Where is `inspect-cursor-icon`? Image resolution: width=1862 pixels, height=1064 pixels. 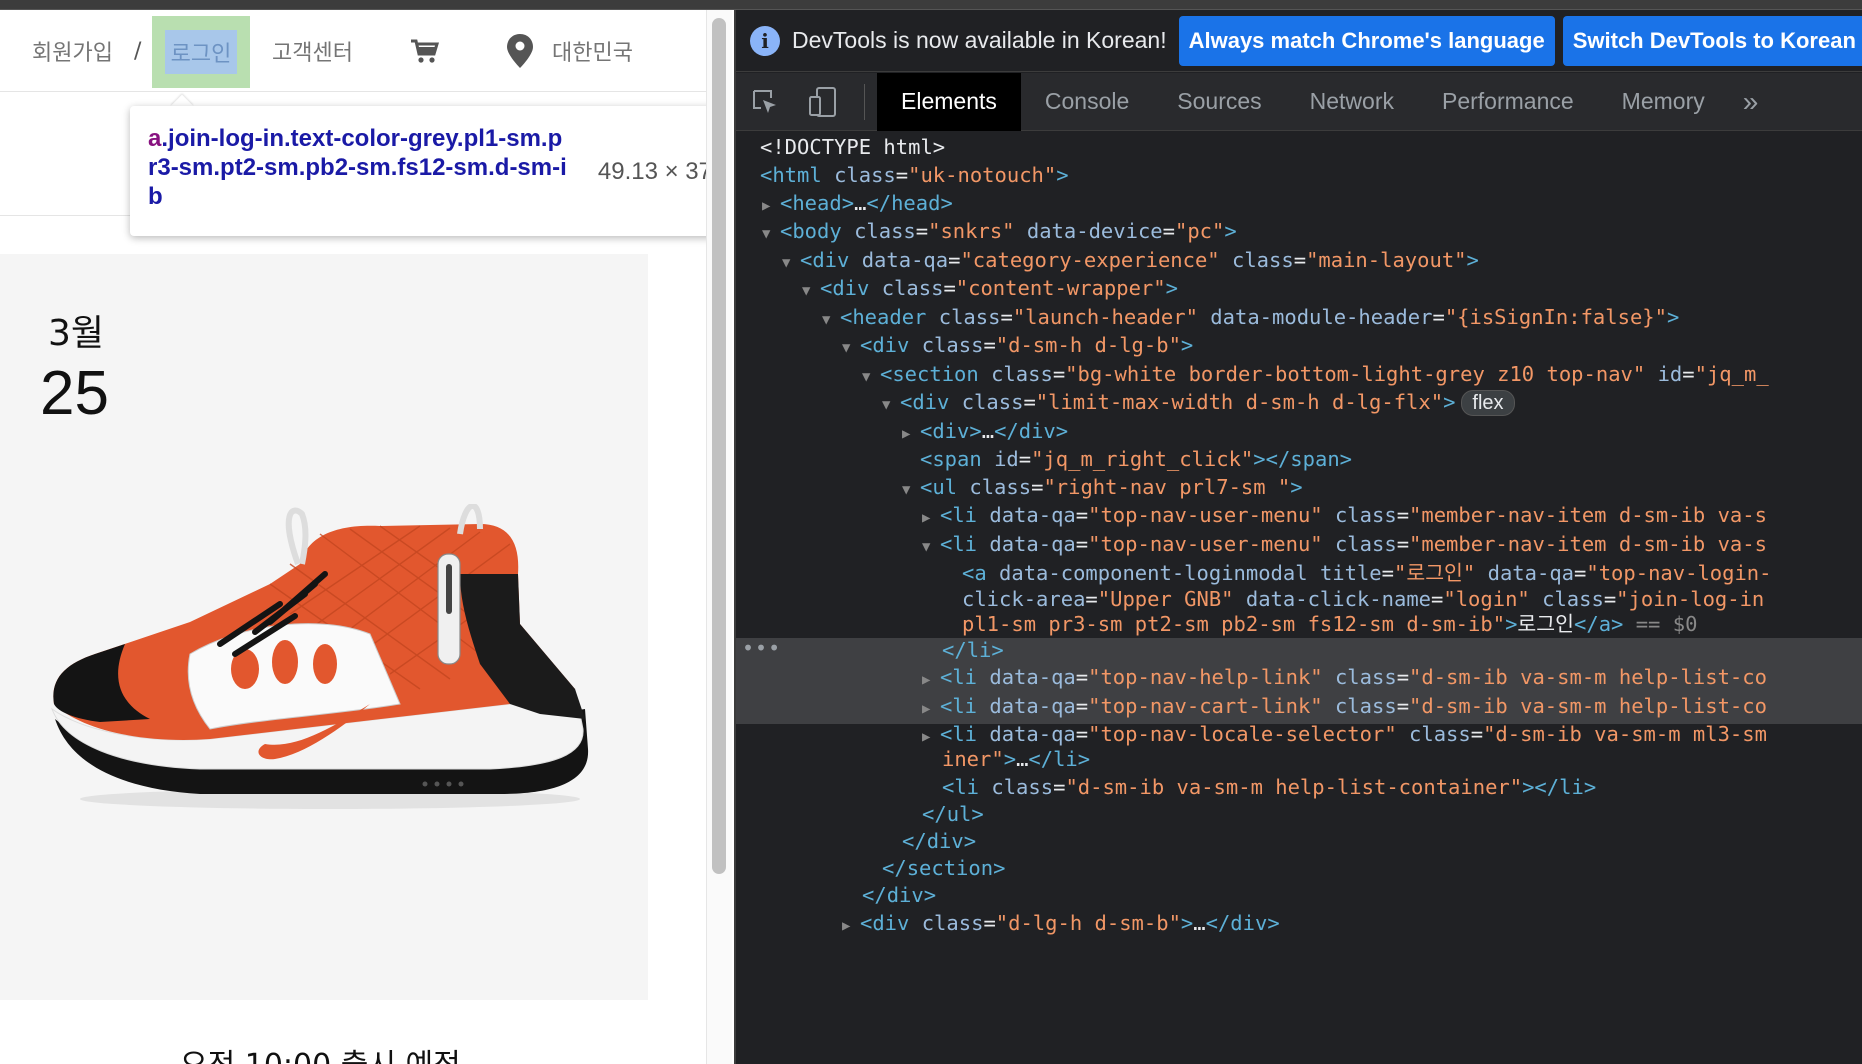
inspect-cursor-icon is located at coordinates (764, 101).